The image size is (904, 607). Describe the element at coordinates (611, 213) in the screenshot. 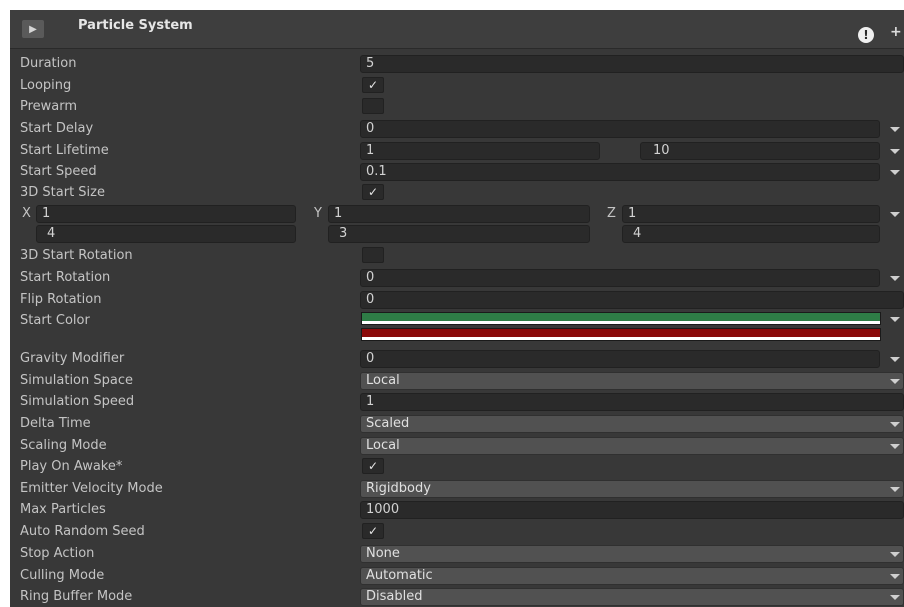

I see `size-z-axis-label: Z` at that location.